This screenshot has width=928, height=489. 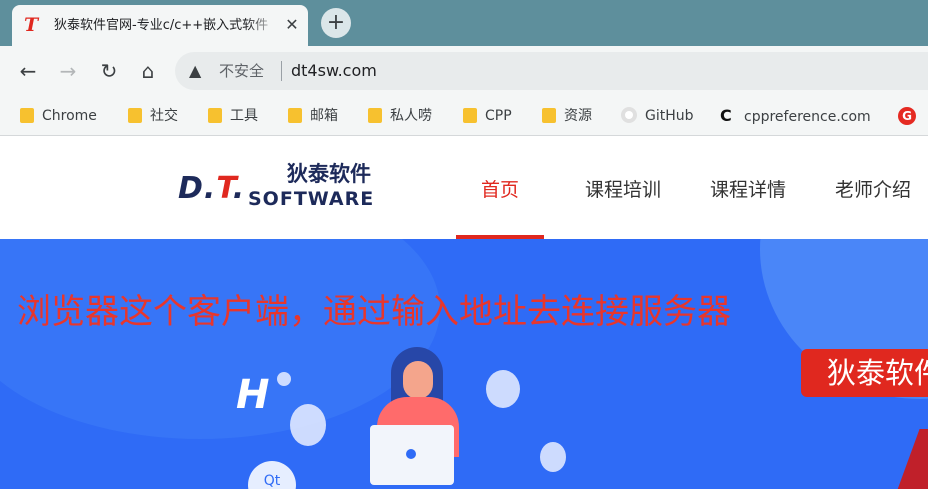 I want to click on browser-toolbar: ← → ↻ ⌂ ▲ 不安全 dt4sw.com, so click(x=464, y=71).